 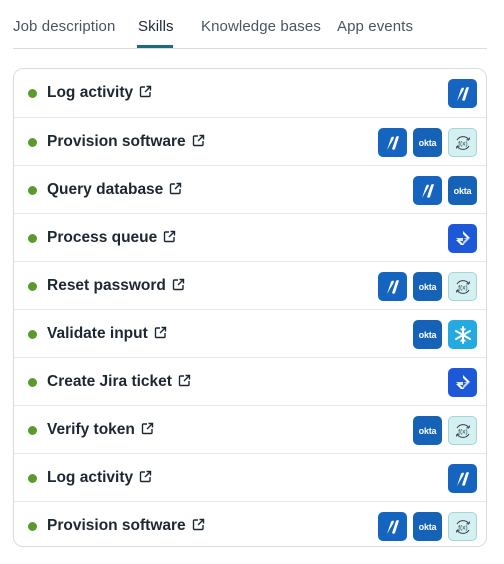 I want to click on snowflake-icon, so click(x=462, y=334).